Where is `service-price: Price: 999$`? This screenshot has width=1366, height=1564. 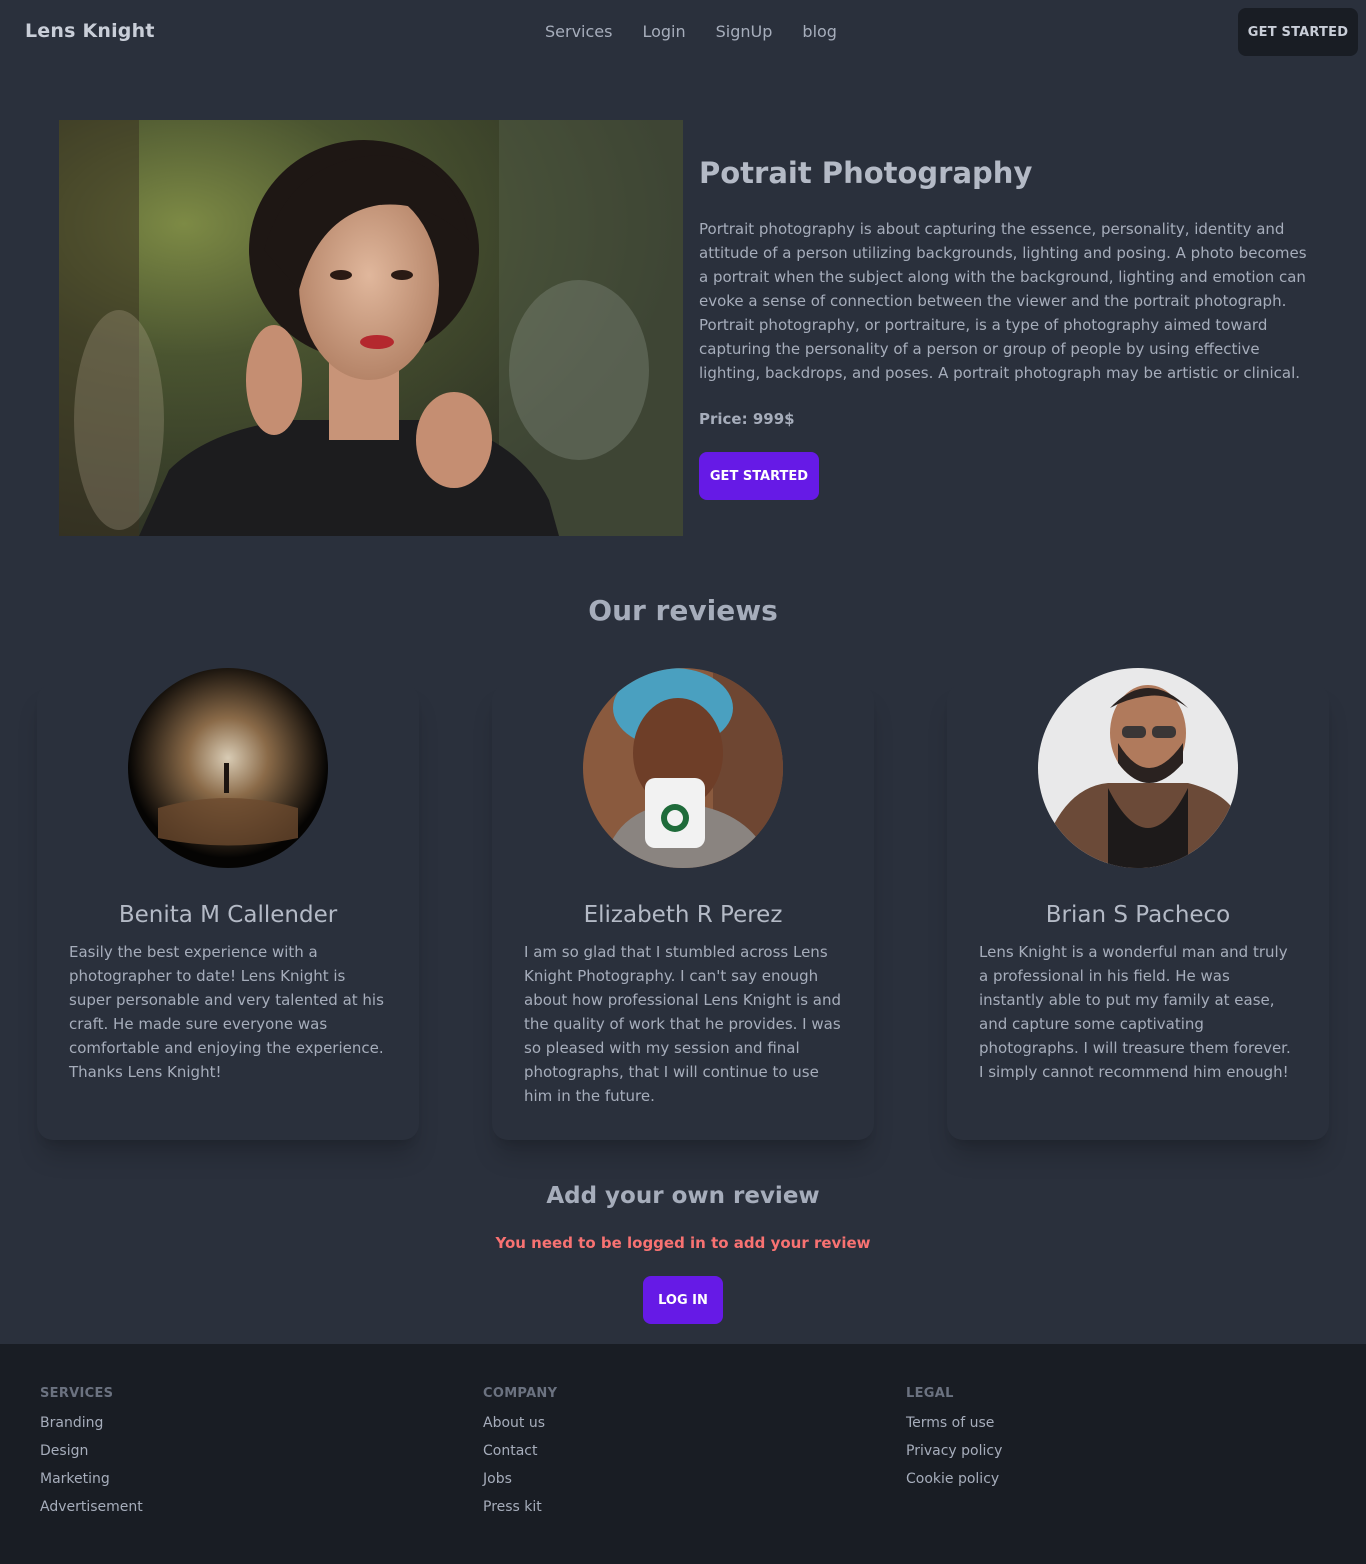 service-price: Price: 999$ is located at coordinates (747, 419).